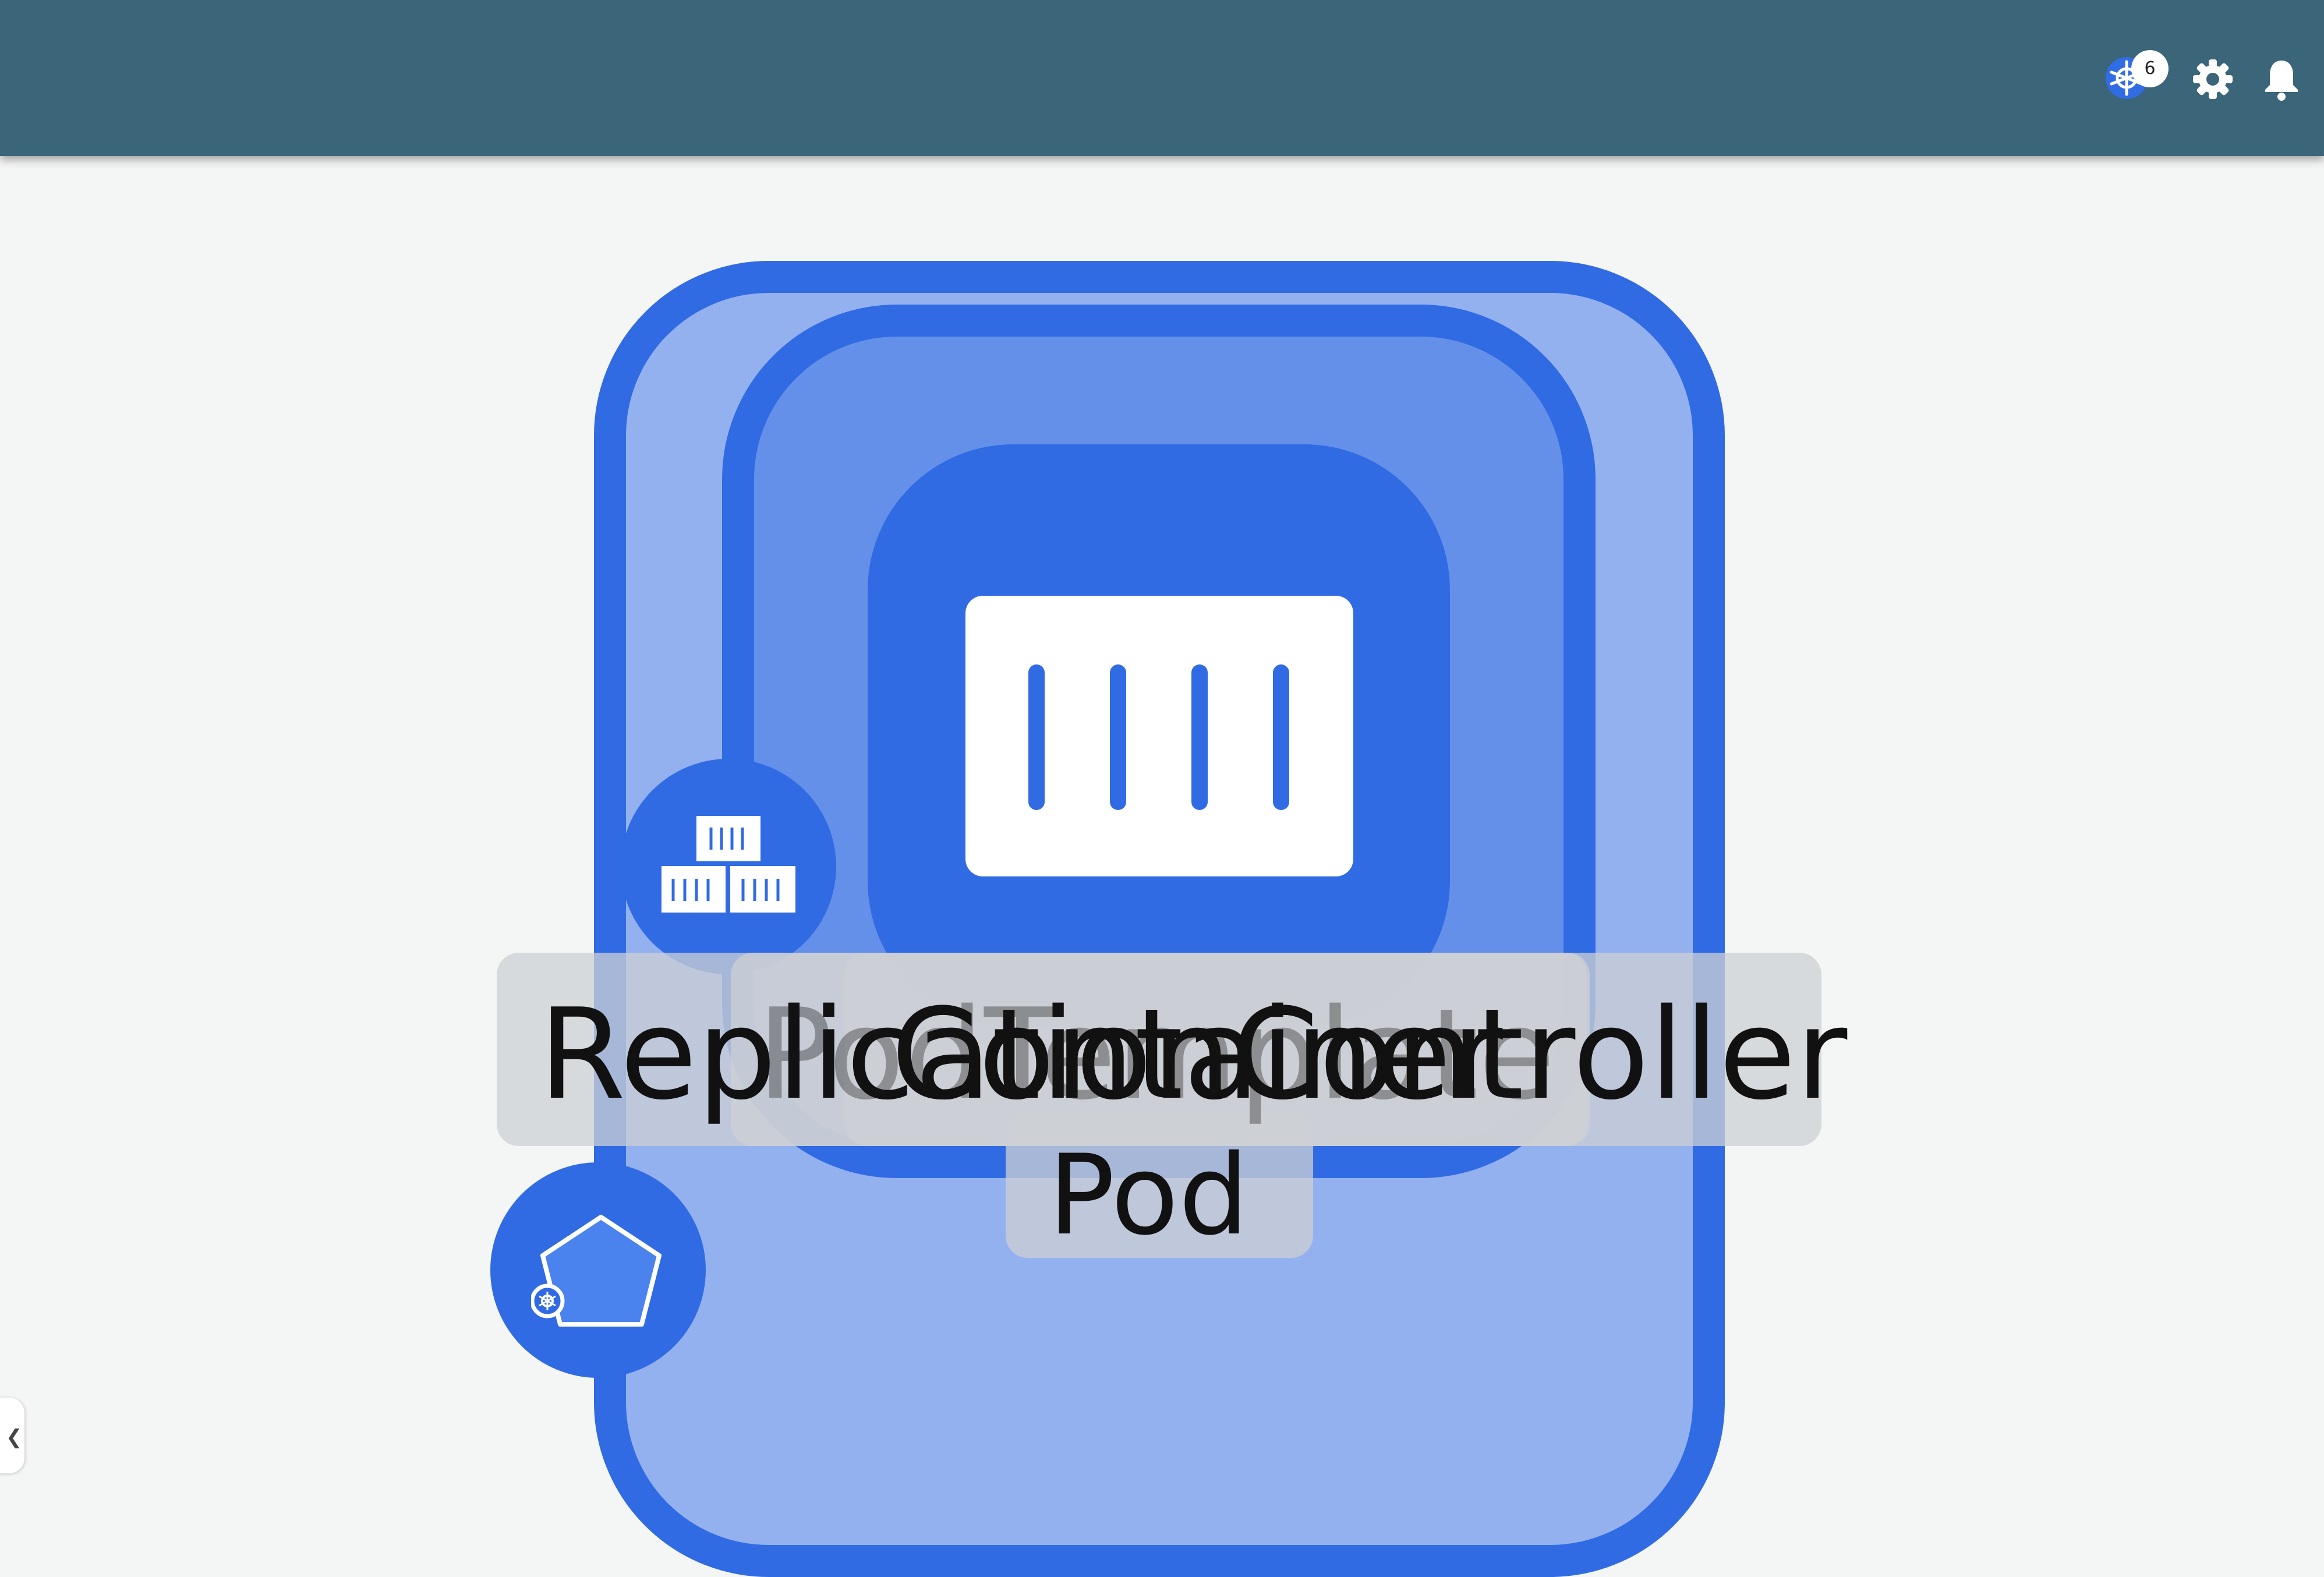 The image size is (2324, 1577). What do you see at coordinates (2281, 79) in the screenshot?
I see `bell-icon` at bounding box center [2281, 79].